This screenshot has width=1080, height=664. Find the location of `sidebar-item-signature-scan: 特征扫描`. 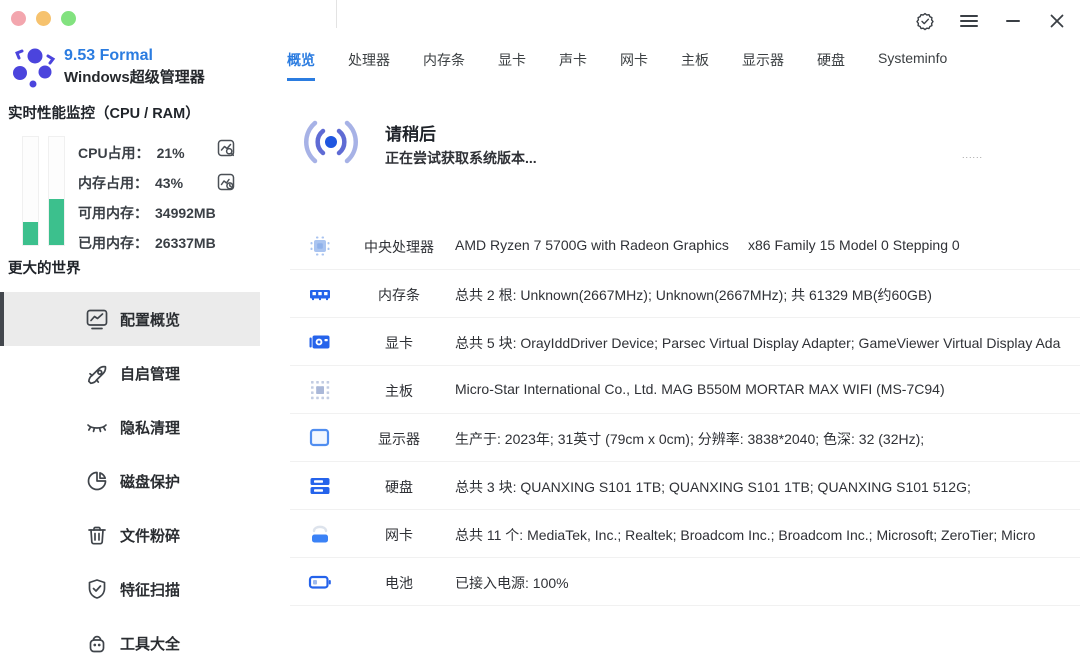

sidebar-item-signature-scan: 特征扫描 is located at coordinates (130, 589).